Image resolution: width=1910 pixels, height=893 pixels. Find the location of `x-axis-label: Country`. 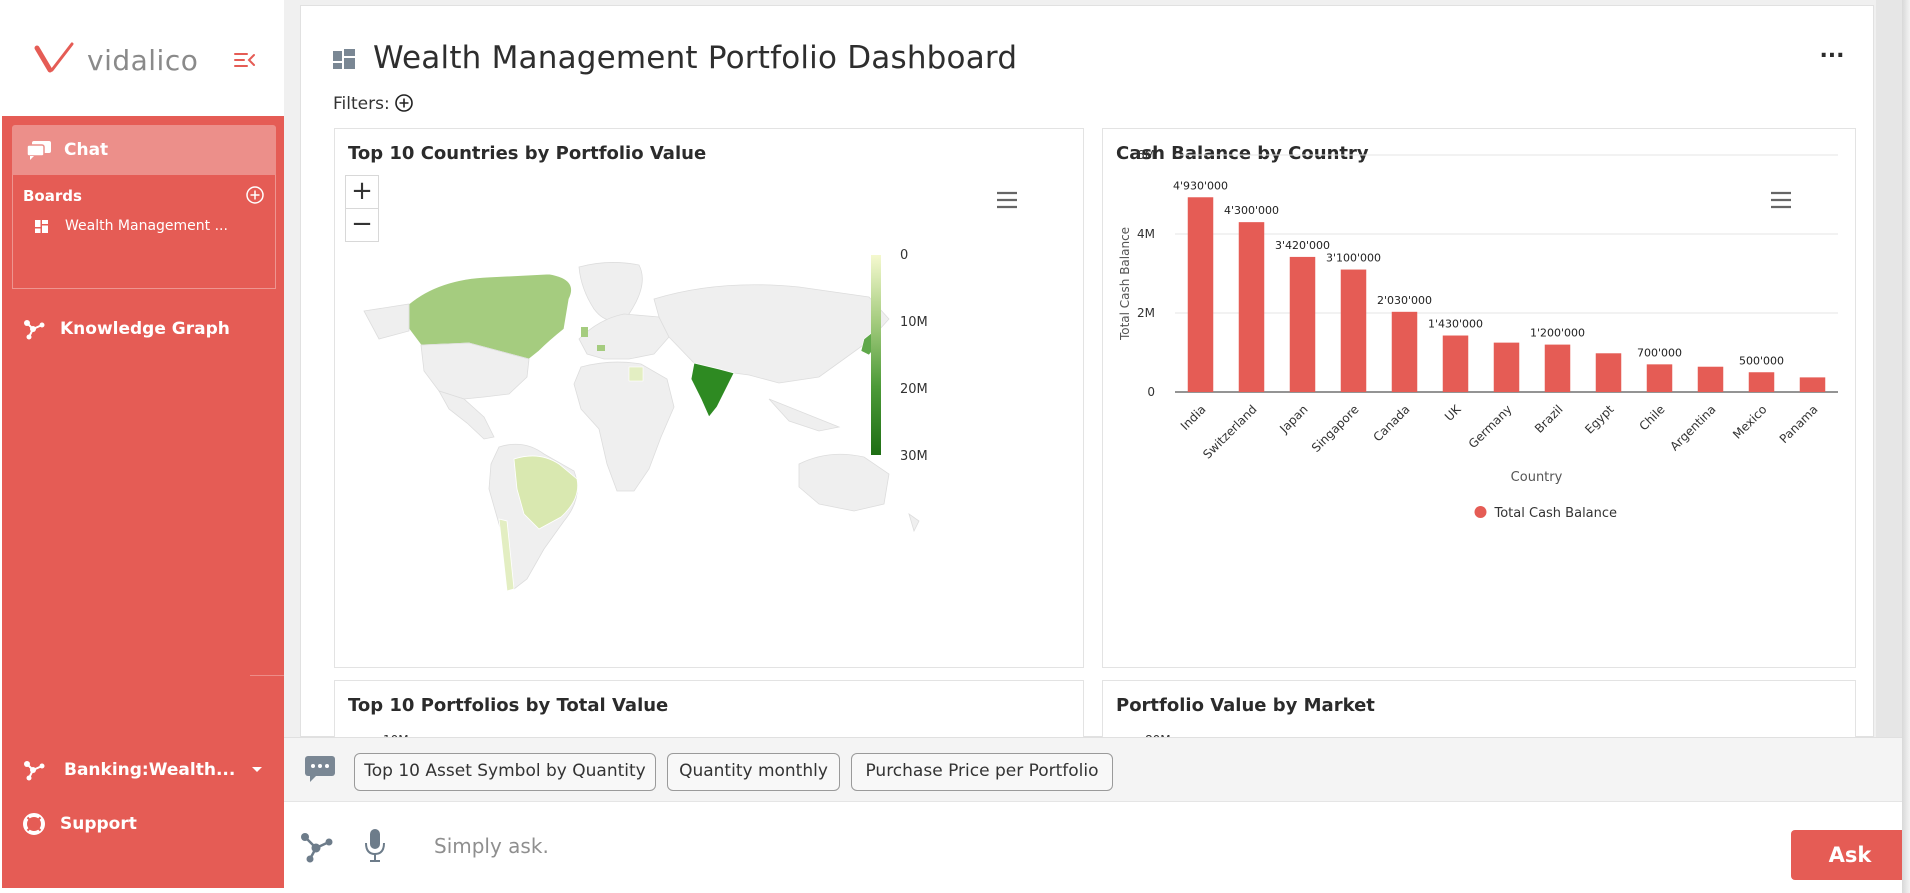

x-axis-label: Country is located at coordinates (1537, 477).